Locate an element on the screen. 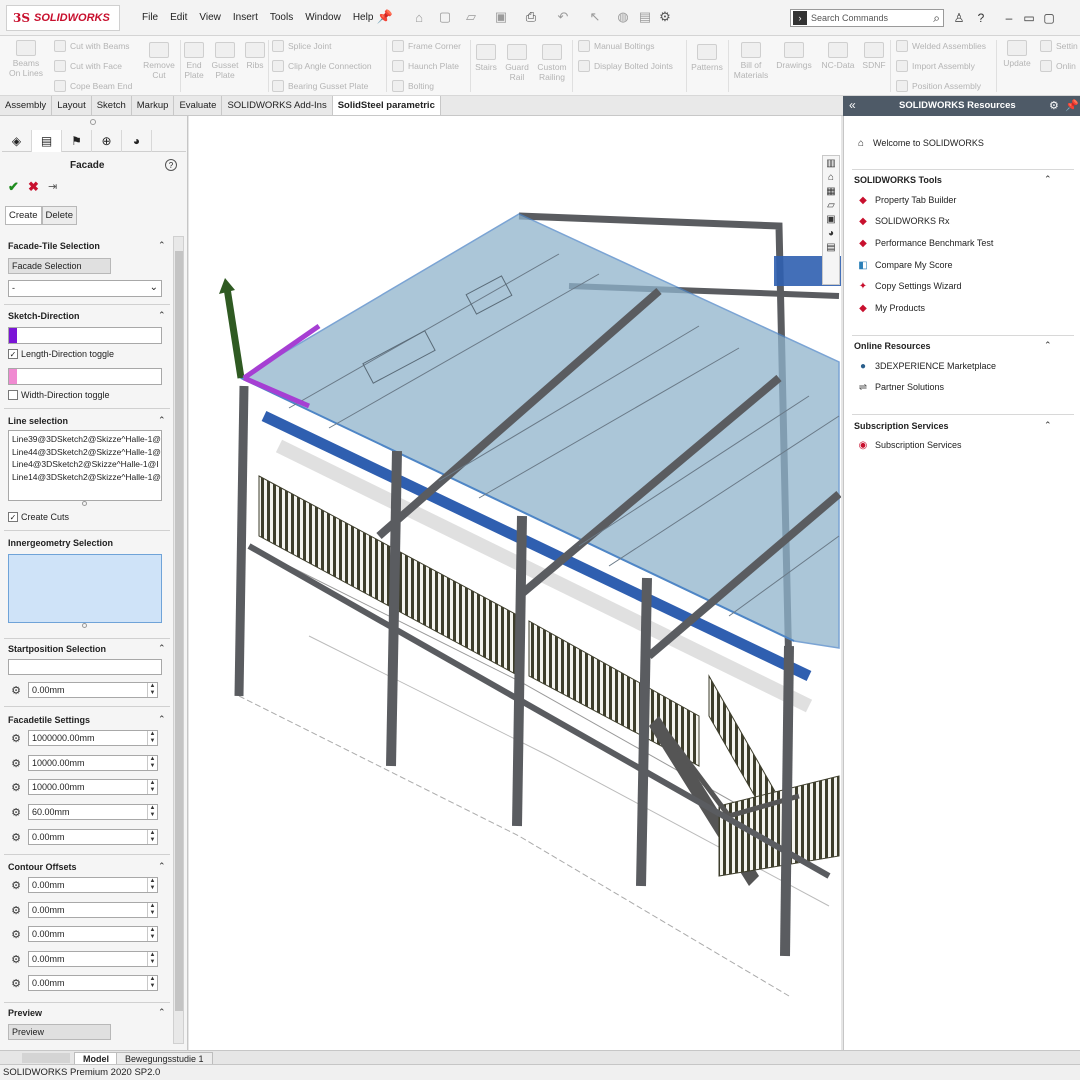 The image size is (1080, 1080). haunch-plate-button: Haunch Plate is located at coordinates (425, 66).